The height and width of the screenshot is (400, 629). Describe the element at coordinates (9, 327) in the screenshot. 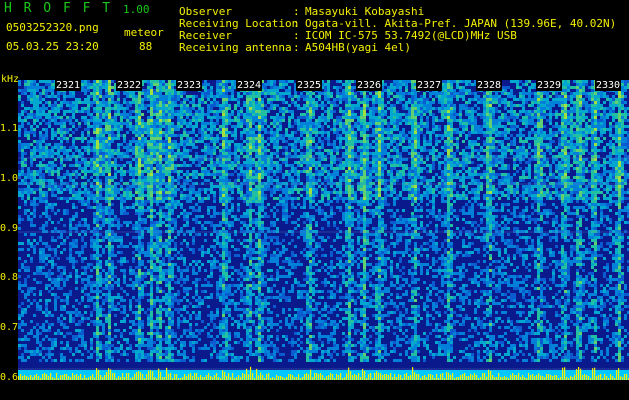

I see `frequency-tick: 0.7` at that location.